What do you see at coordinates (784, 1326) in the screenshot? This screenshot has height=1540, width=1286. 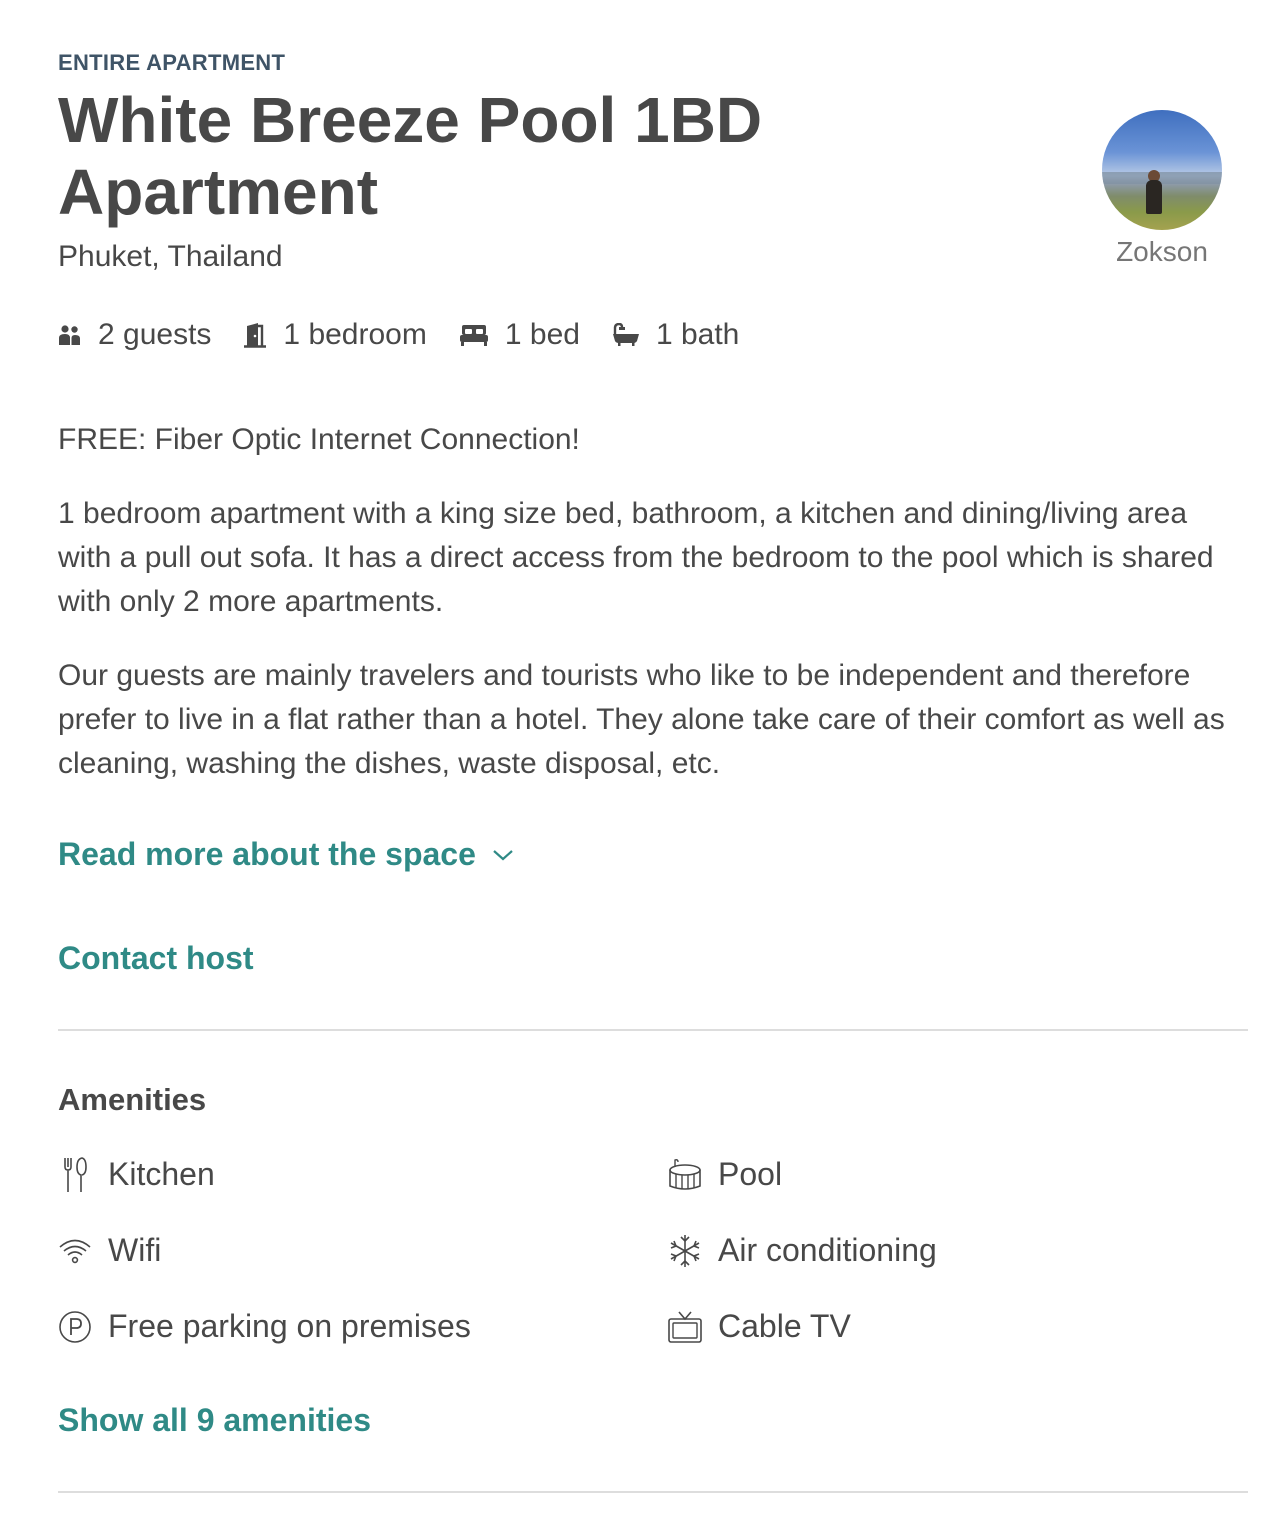 I see `amenity-label: Cable TV` at bounding box center [784, 1326].